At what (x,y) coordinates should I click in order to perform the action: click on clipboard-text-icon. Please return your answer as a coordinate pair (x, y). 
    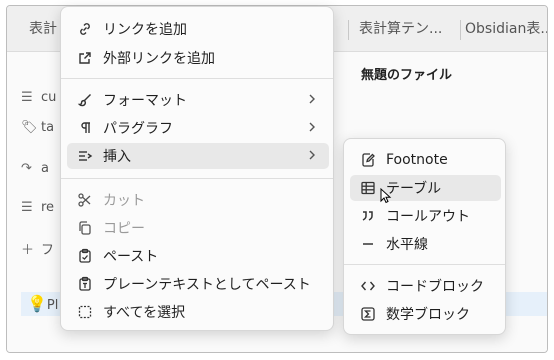
    Looking at the image, I should click on (85, 284).